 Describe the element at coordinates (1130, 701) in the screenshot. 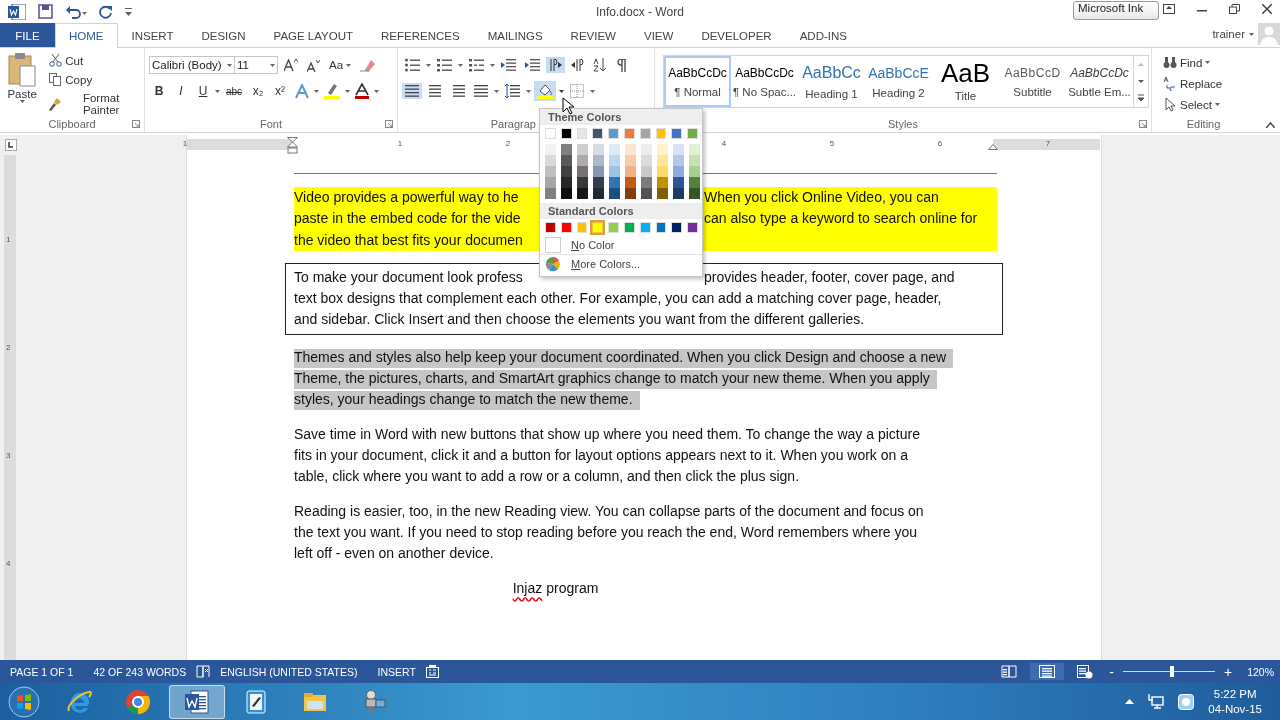

I see `show-hidden-icons-icon` at that location.